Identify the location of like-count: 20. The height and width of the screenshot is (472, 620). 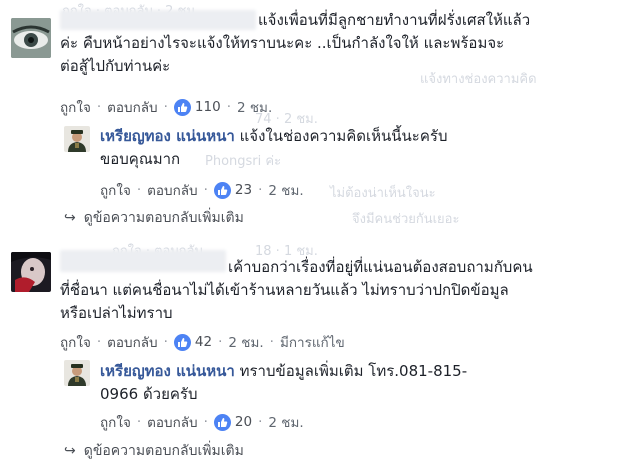
(243, 422).